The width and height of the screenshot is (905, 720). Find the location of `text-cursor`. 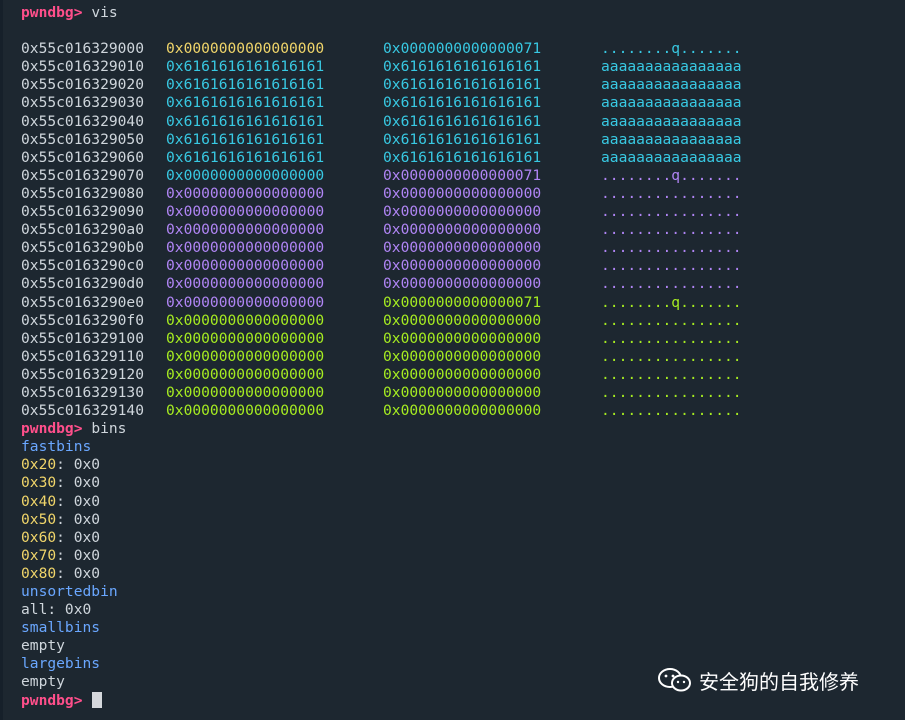

text-cursor is located at coordinates (97, 699).